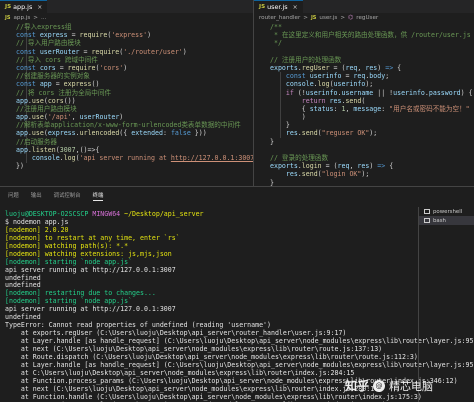 The height and width of the screenshot is (402, 474). What do you see at coordinates (55, 100) in the screenshot?
I see `code-token: cors` at bounding box center [55, 100].